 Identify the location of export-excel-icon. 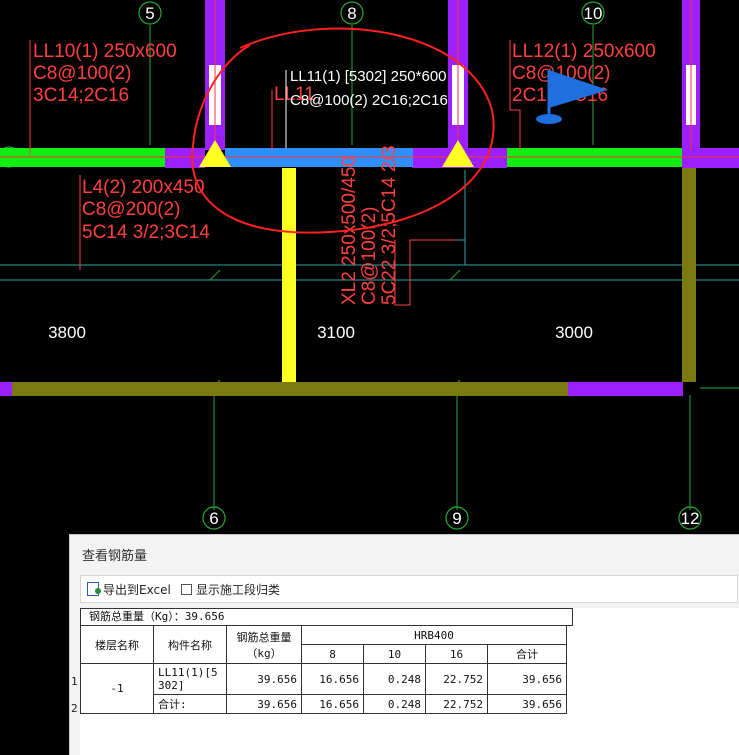
(94, 589).